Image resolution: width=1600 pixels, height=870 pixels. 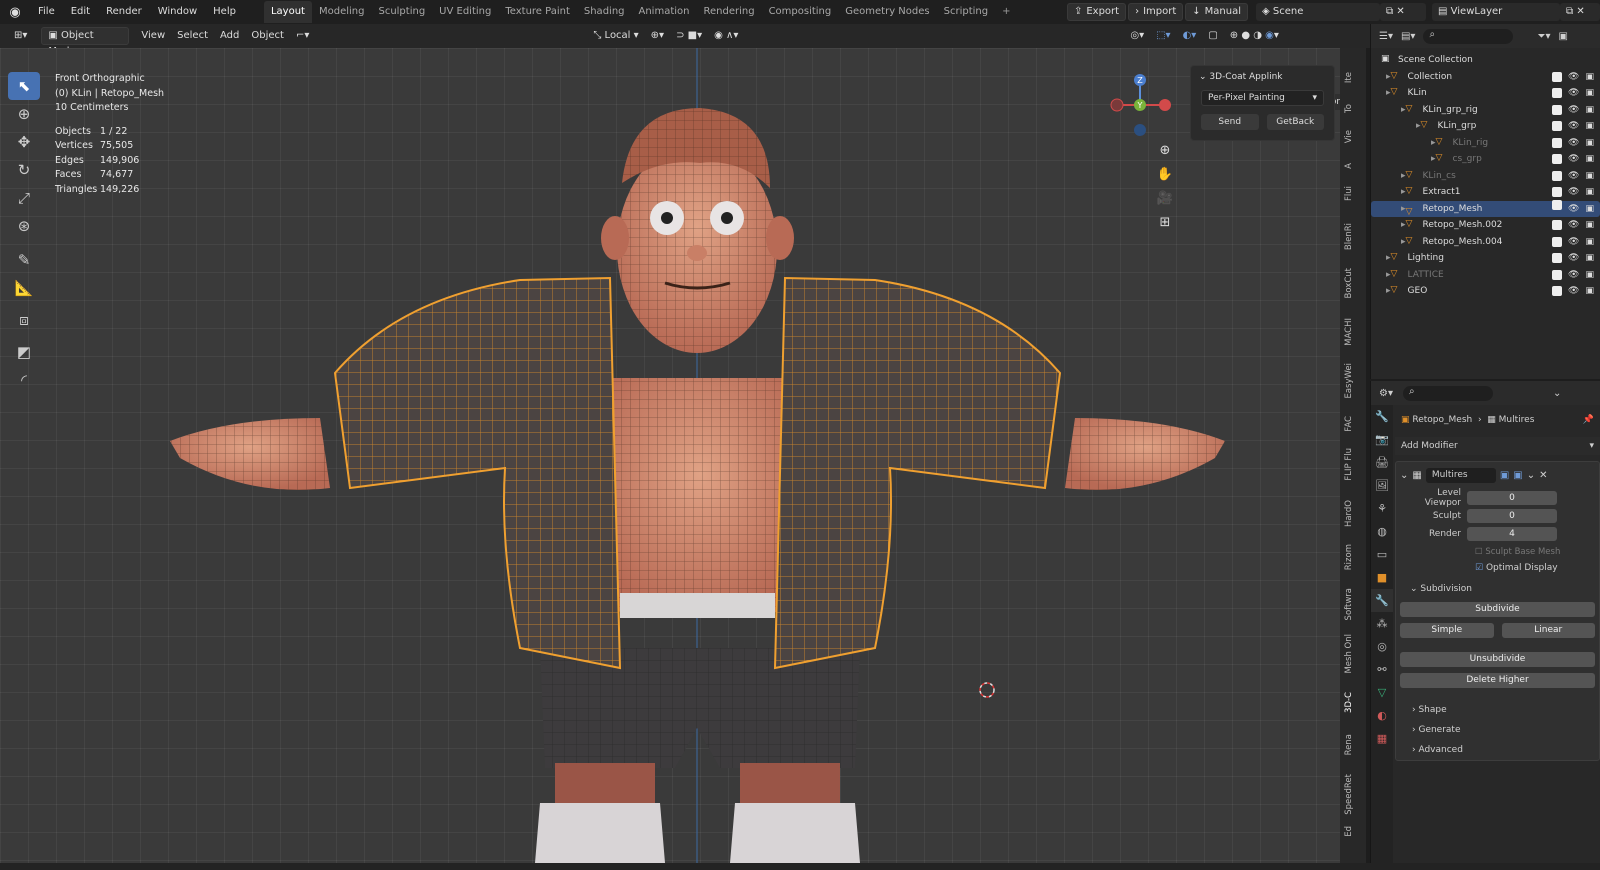 I want to click on zoom-icon: ⊕, so click(x=1165, y=150).